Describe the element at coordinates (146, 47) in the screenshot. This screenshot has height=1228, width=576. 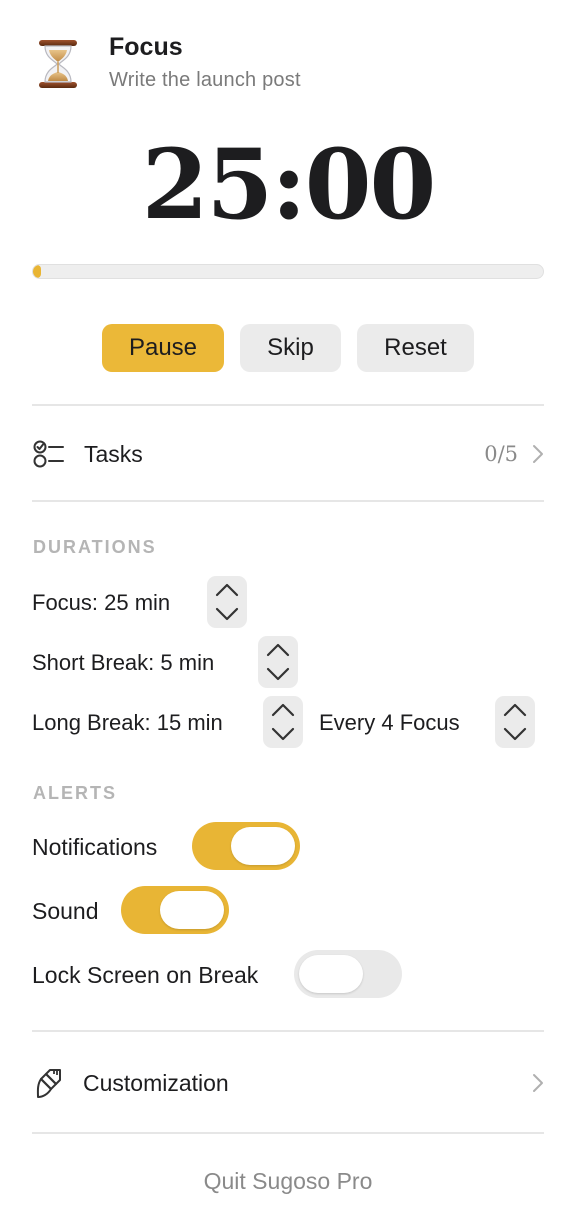
I see `mode-title: Focus` at that location.